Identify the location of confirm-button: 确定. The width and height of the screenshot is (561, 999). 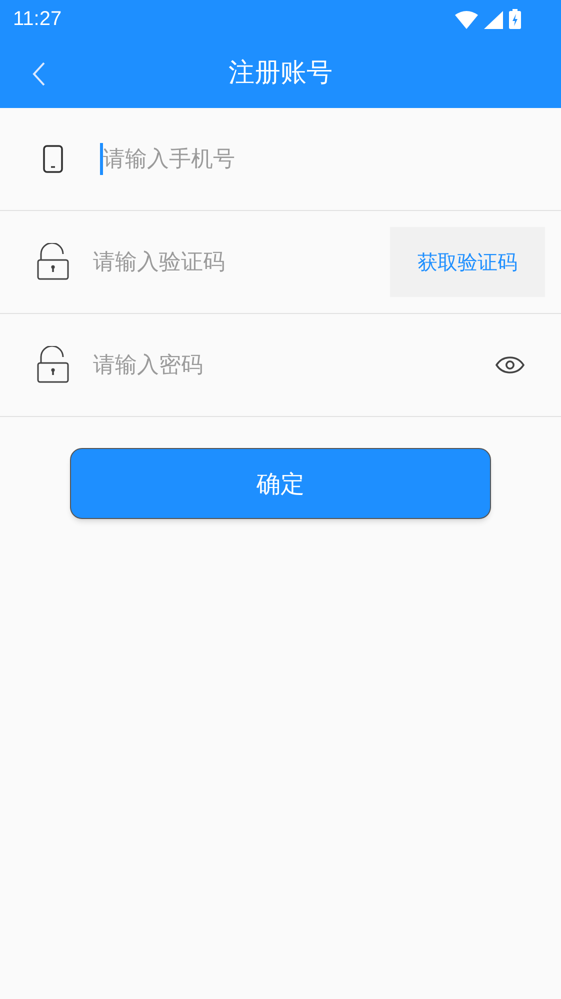
(280, 483).